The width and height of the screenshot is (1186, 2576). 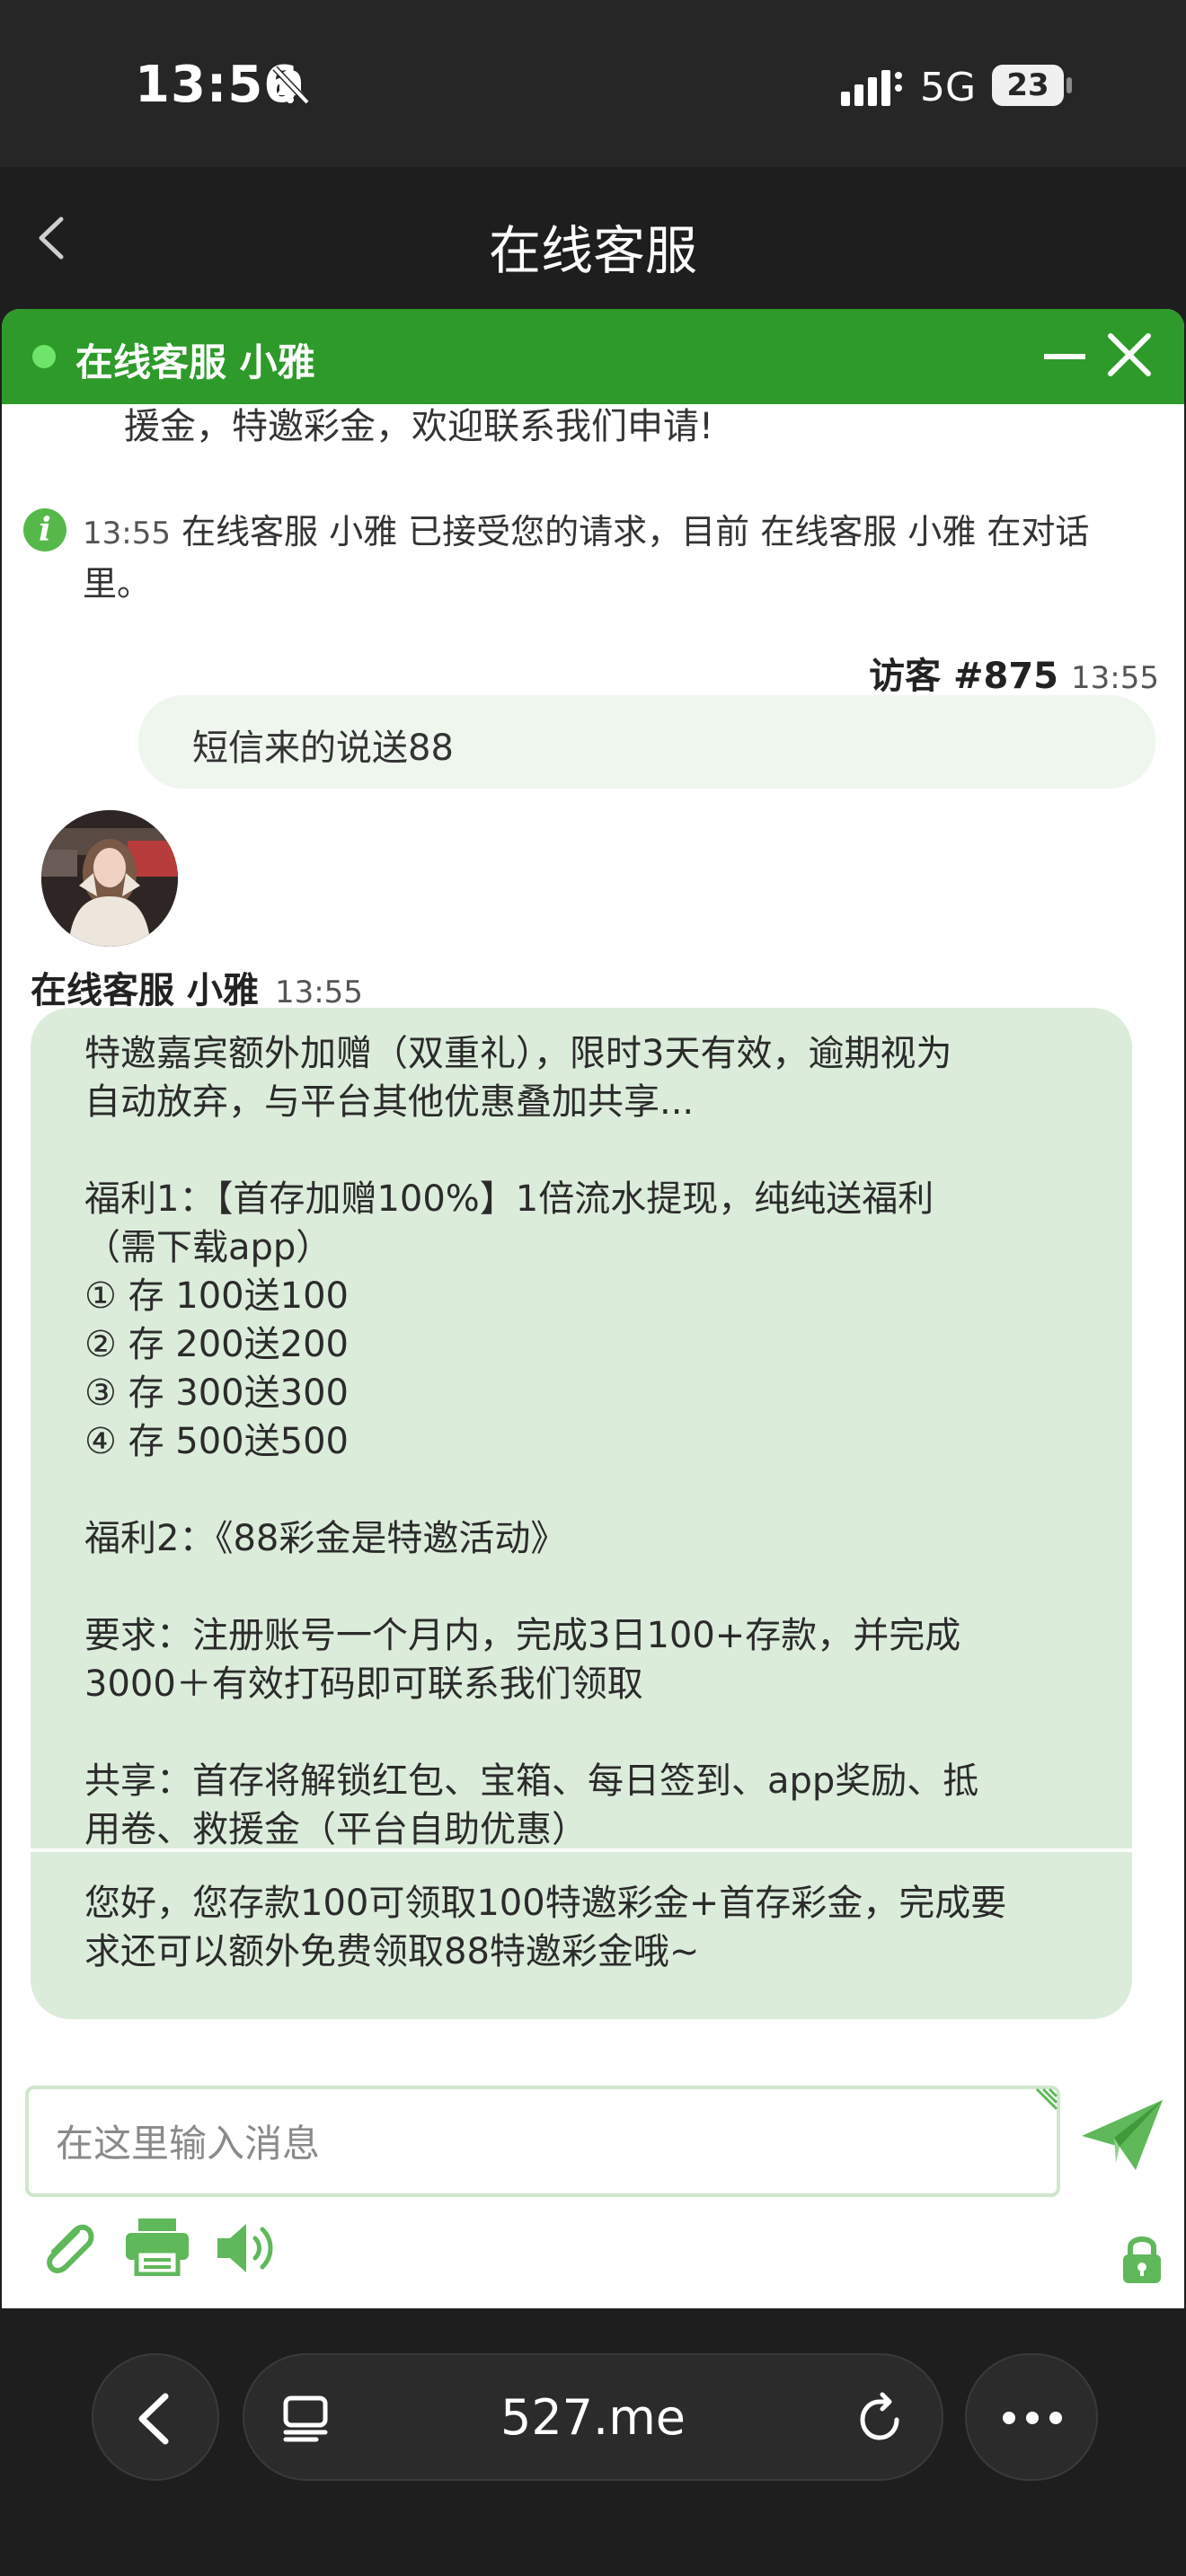 I want to click on send-icon, so click(x=1122, y=2135).